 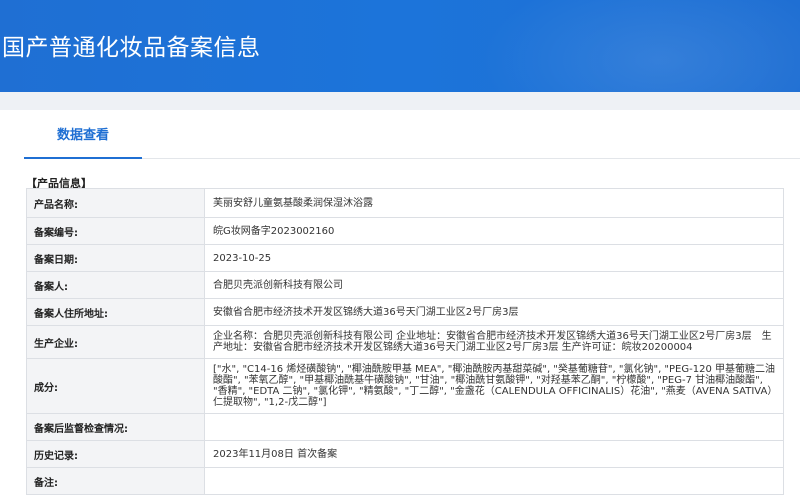 What do you see at coordinates (131, 48) in the screenshot?
I see `page-title: 国产普通化妆品备案信息` at bounding box center [131, 48].